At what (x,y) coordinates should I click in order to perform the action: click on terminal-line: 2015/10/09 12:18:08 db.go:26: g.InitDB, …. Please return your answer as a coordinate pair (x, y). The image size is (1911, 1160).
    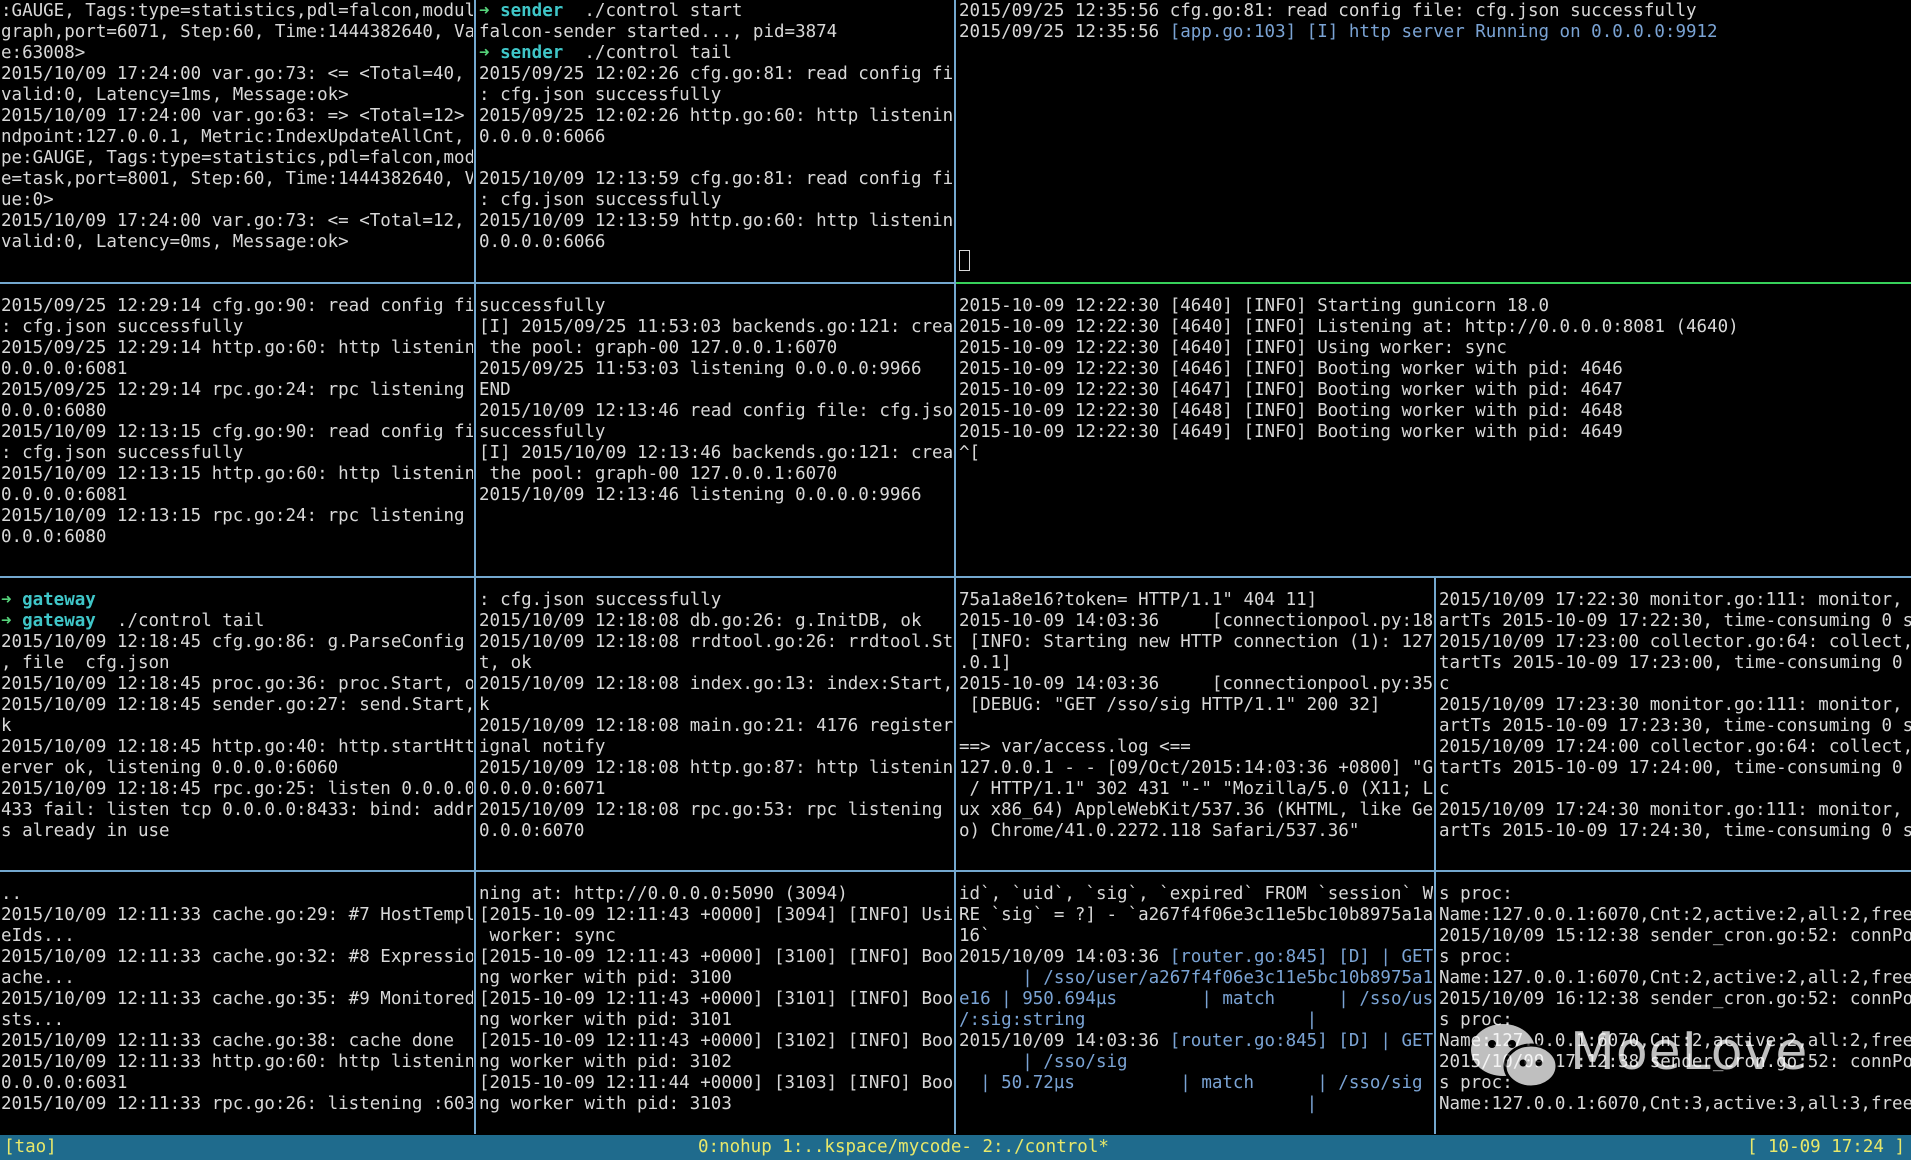
    Looking at the image, I should click on (716, 621).